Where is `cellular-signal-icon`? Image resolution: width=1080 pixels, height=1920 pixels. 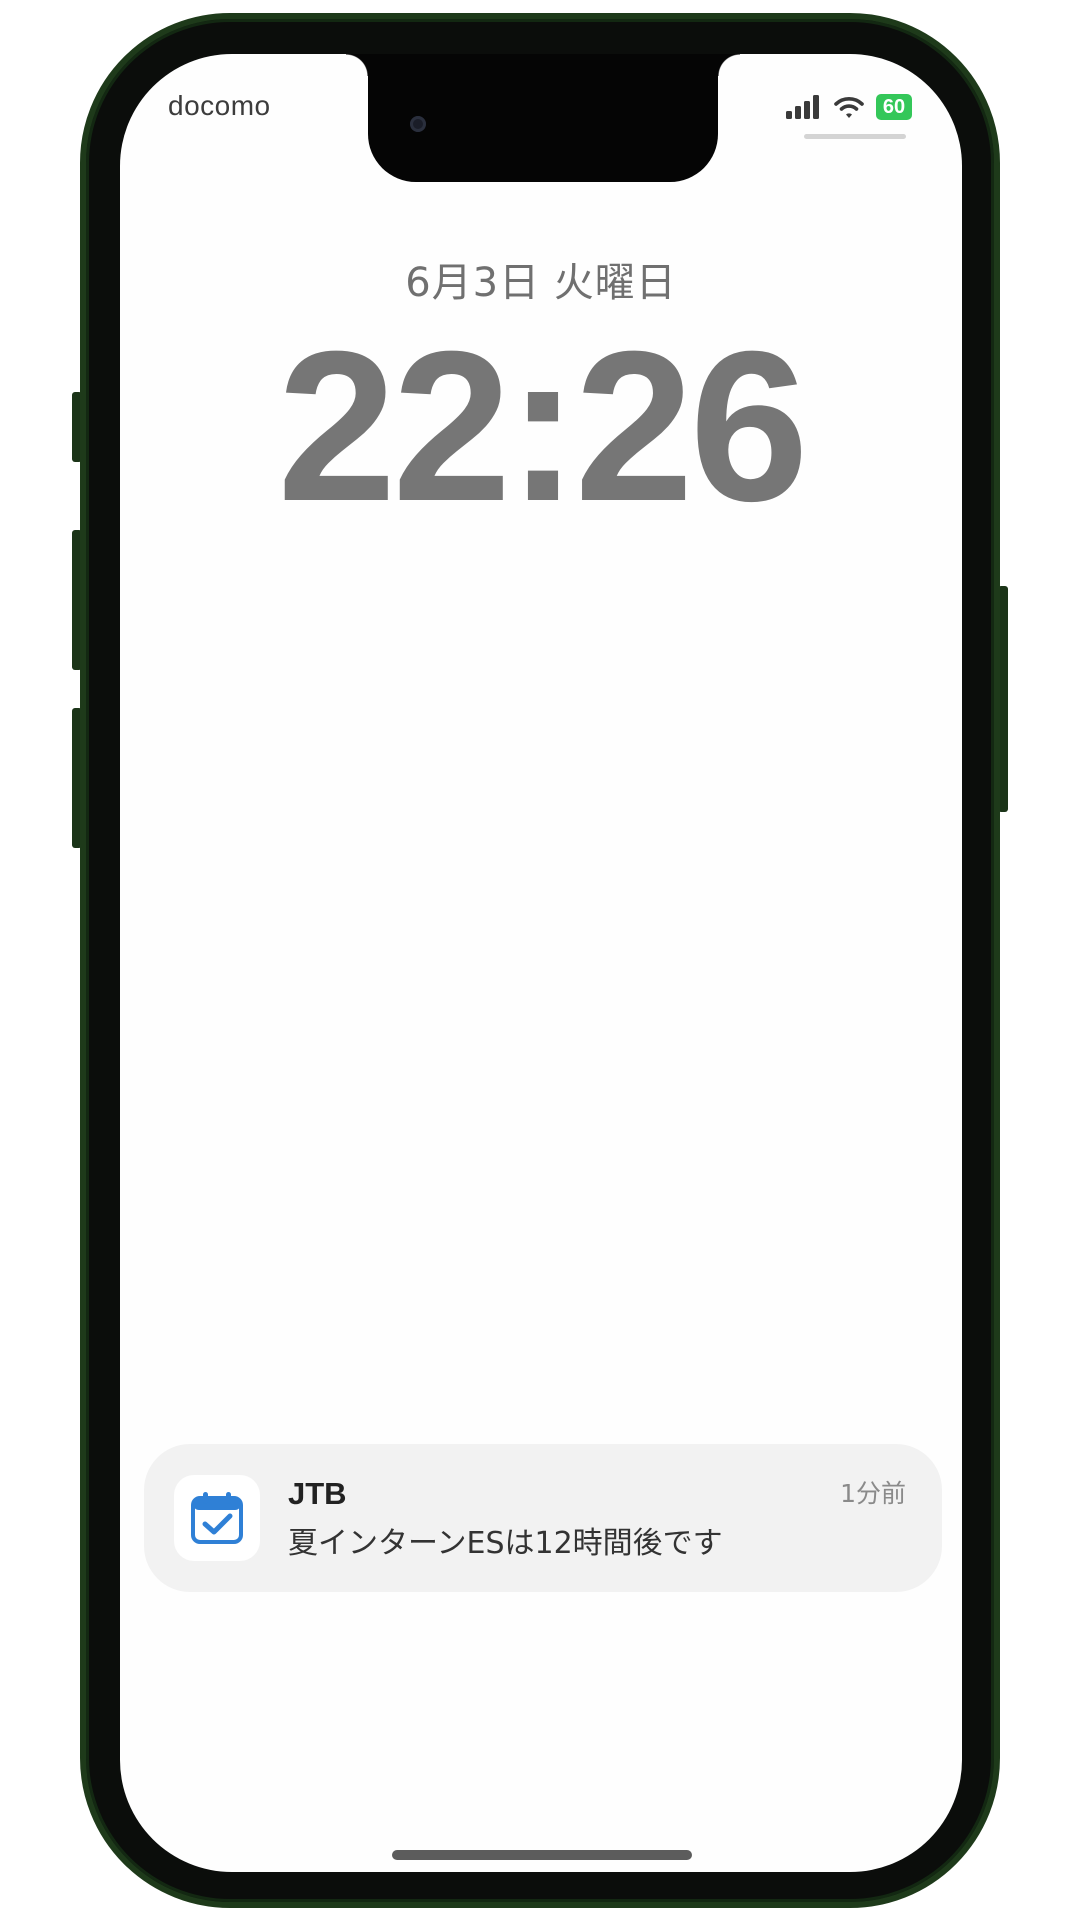
cellular-signal-icon is located at coordinates (802, 107).